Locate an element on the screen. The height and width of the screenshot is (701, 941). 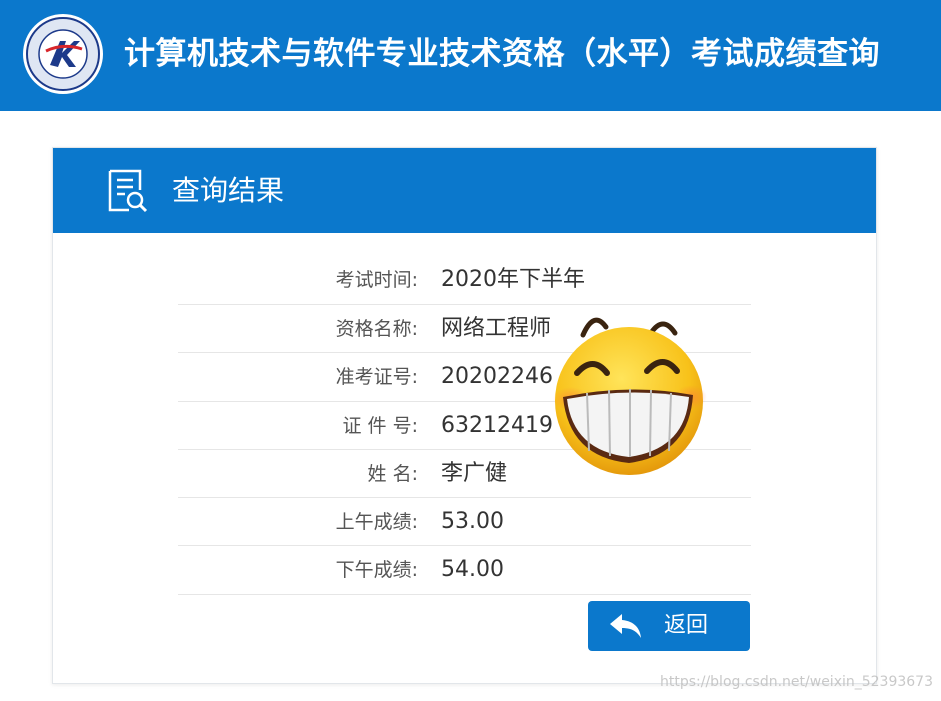
back-button-label: 返回 is located at coordinates (686, 625).